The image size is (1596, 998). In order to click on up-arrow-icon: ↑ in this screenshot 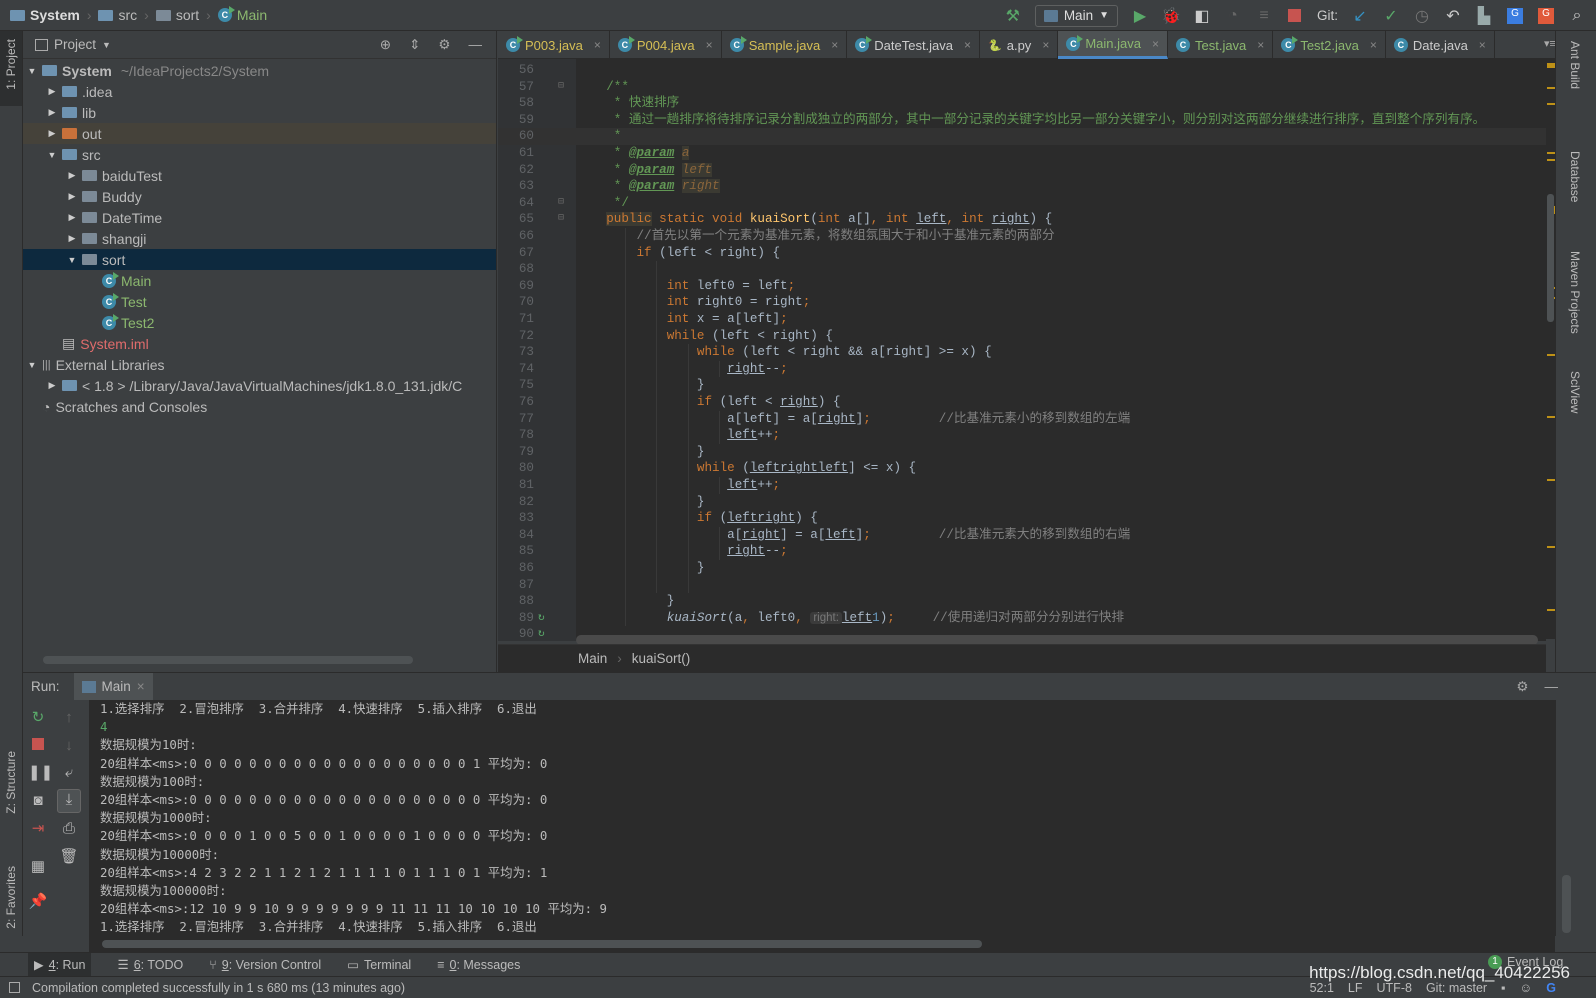, I will do `click(69, 718)`.